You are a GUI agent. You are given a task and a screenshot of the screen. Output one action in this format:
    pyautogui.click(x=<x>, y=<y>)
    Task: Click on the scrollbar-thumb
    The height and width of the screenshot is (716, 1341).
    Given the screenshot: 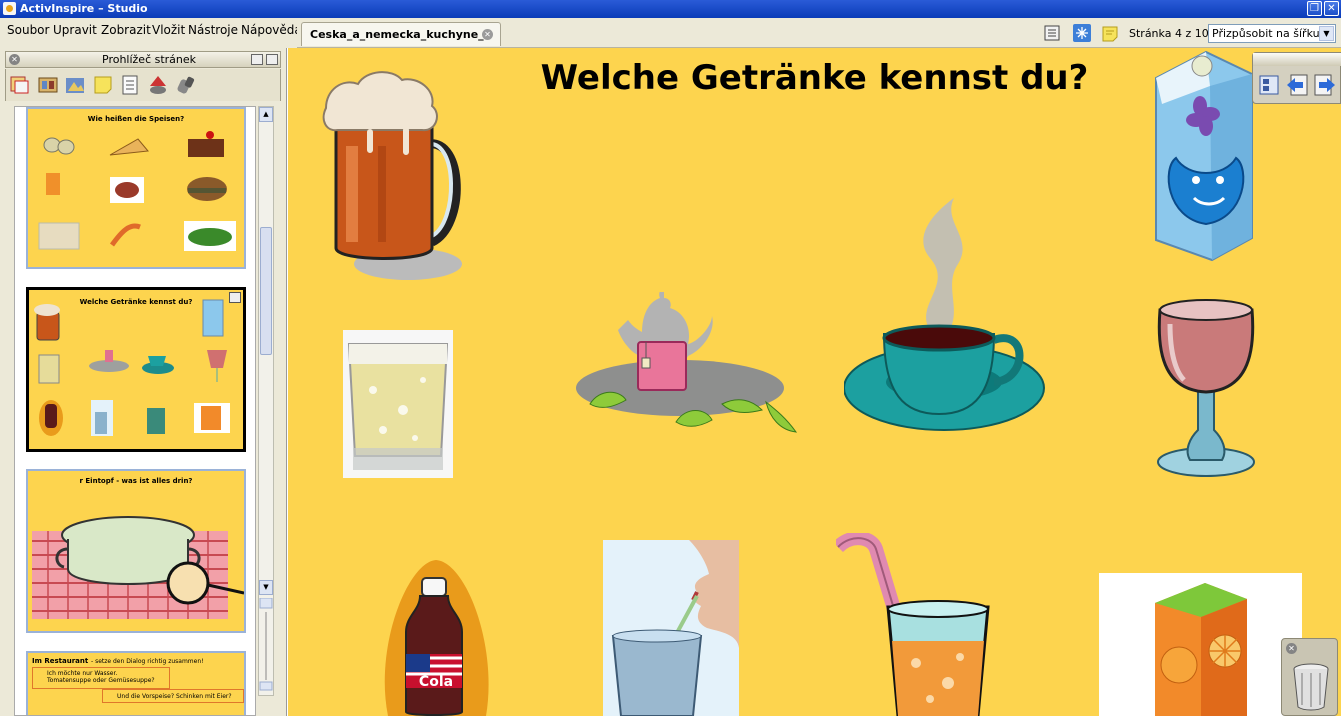 What is the action you would take?
    pyautogui.click(x=266, y=291)
    